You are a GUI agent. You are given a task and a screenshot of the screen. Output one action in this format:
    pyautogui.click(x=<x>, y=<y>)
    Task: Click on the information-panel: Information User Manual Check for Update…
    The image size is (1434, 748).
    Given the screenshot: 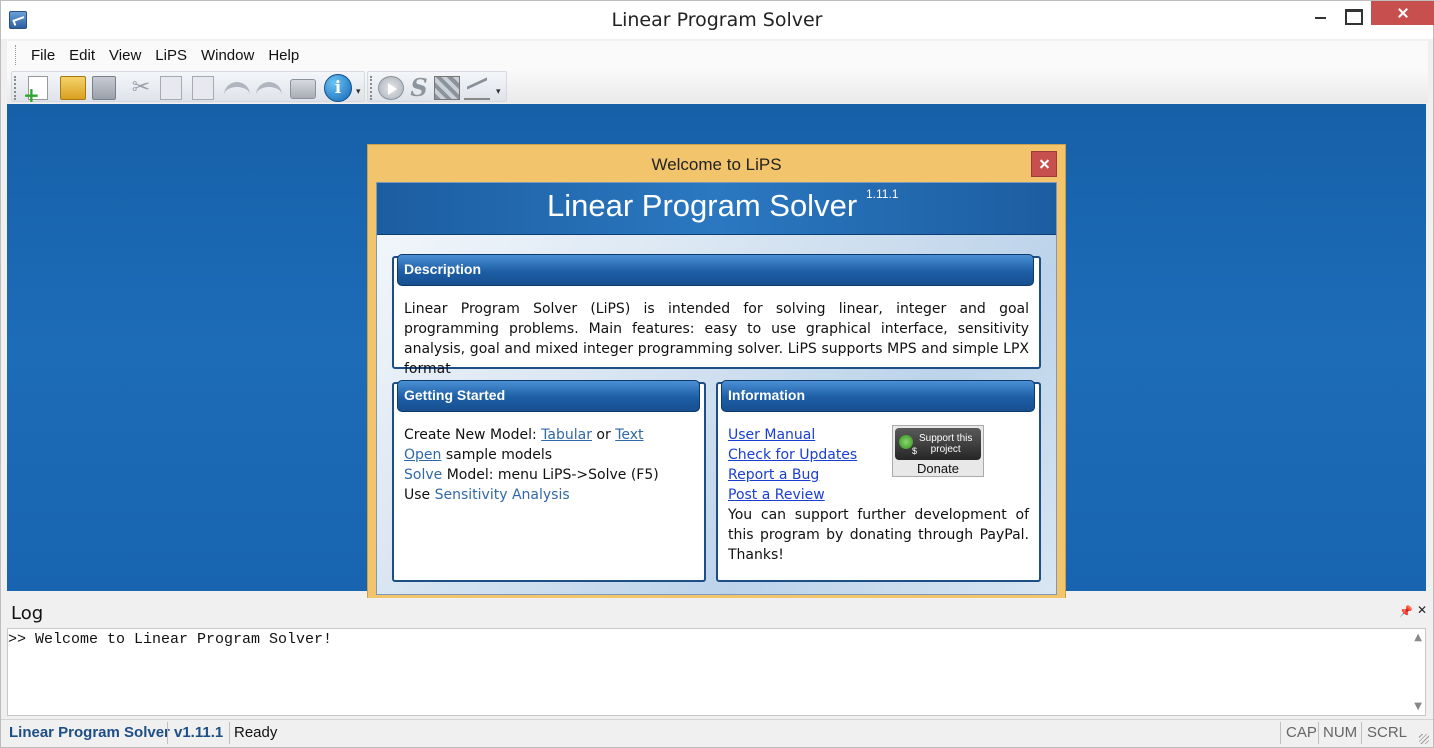 What is the action you would take?
    pyautogui.click(x=878, y=481)
    